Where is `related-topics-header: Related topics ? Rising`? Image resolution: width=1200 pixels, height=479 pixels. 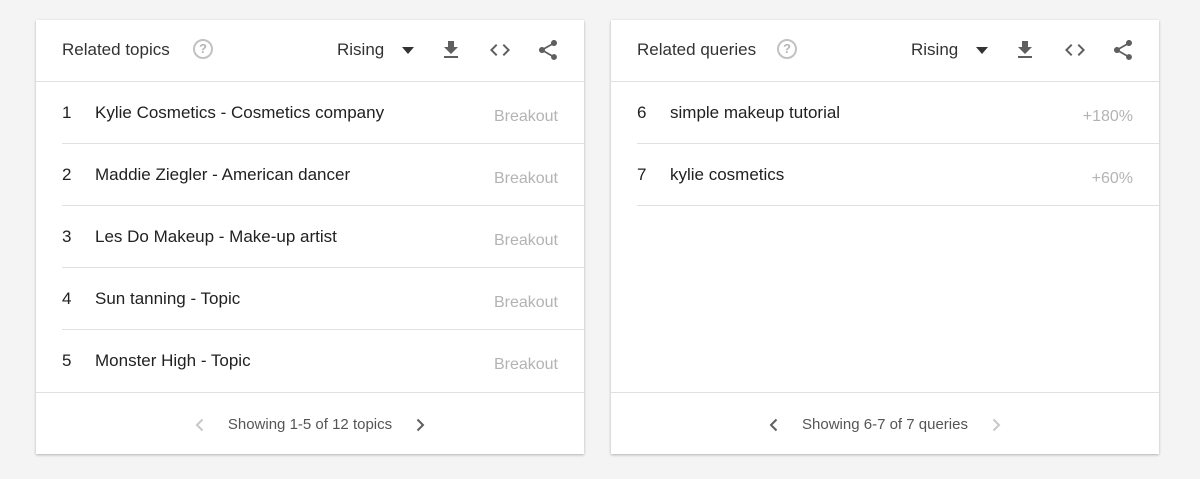 related-topics-header: Related topics ? Rising is located at coordinates (310, 51).